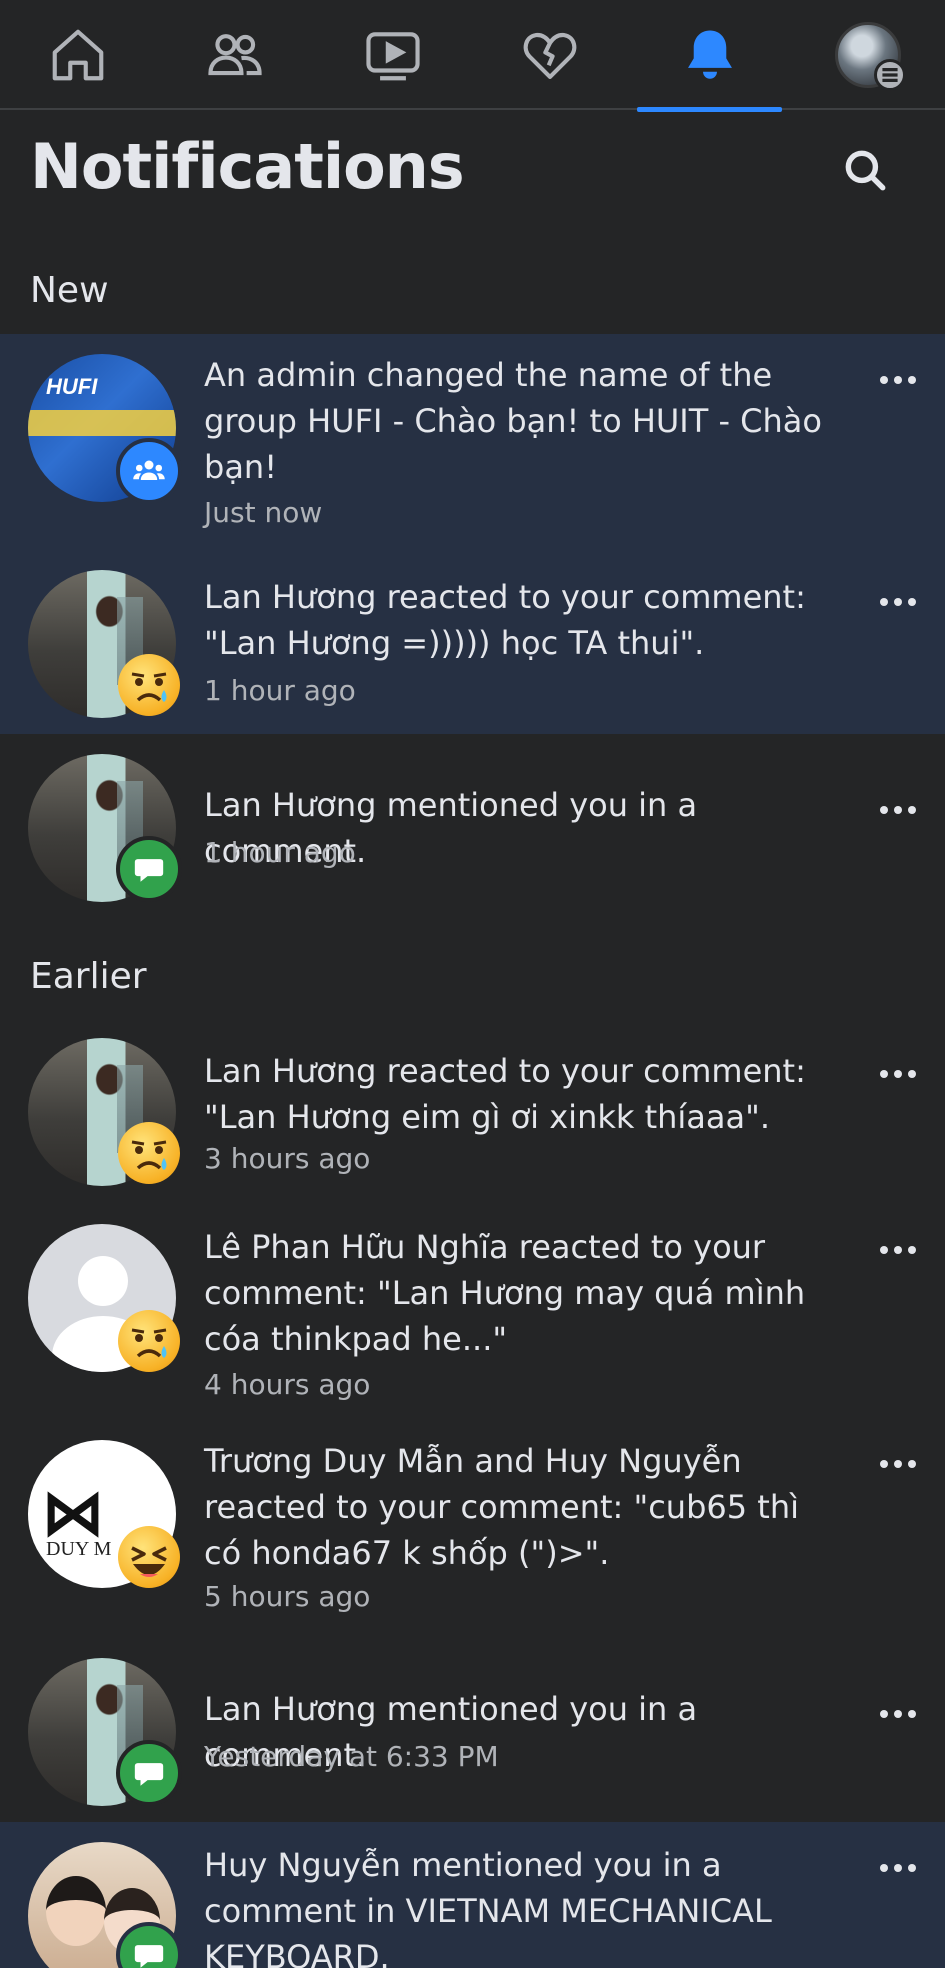 This screenshot has width=945, height=1968. Describe the element at coordinates (351, 1756) in the screenshot. I see `notification-time: Yesterday at 6:33 PM` at that location.